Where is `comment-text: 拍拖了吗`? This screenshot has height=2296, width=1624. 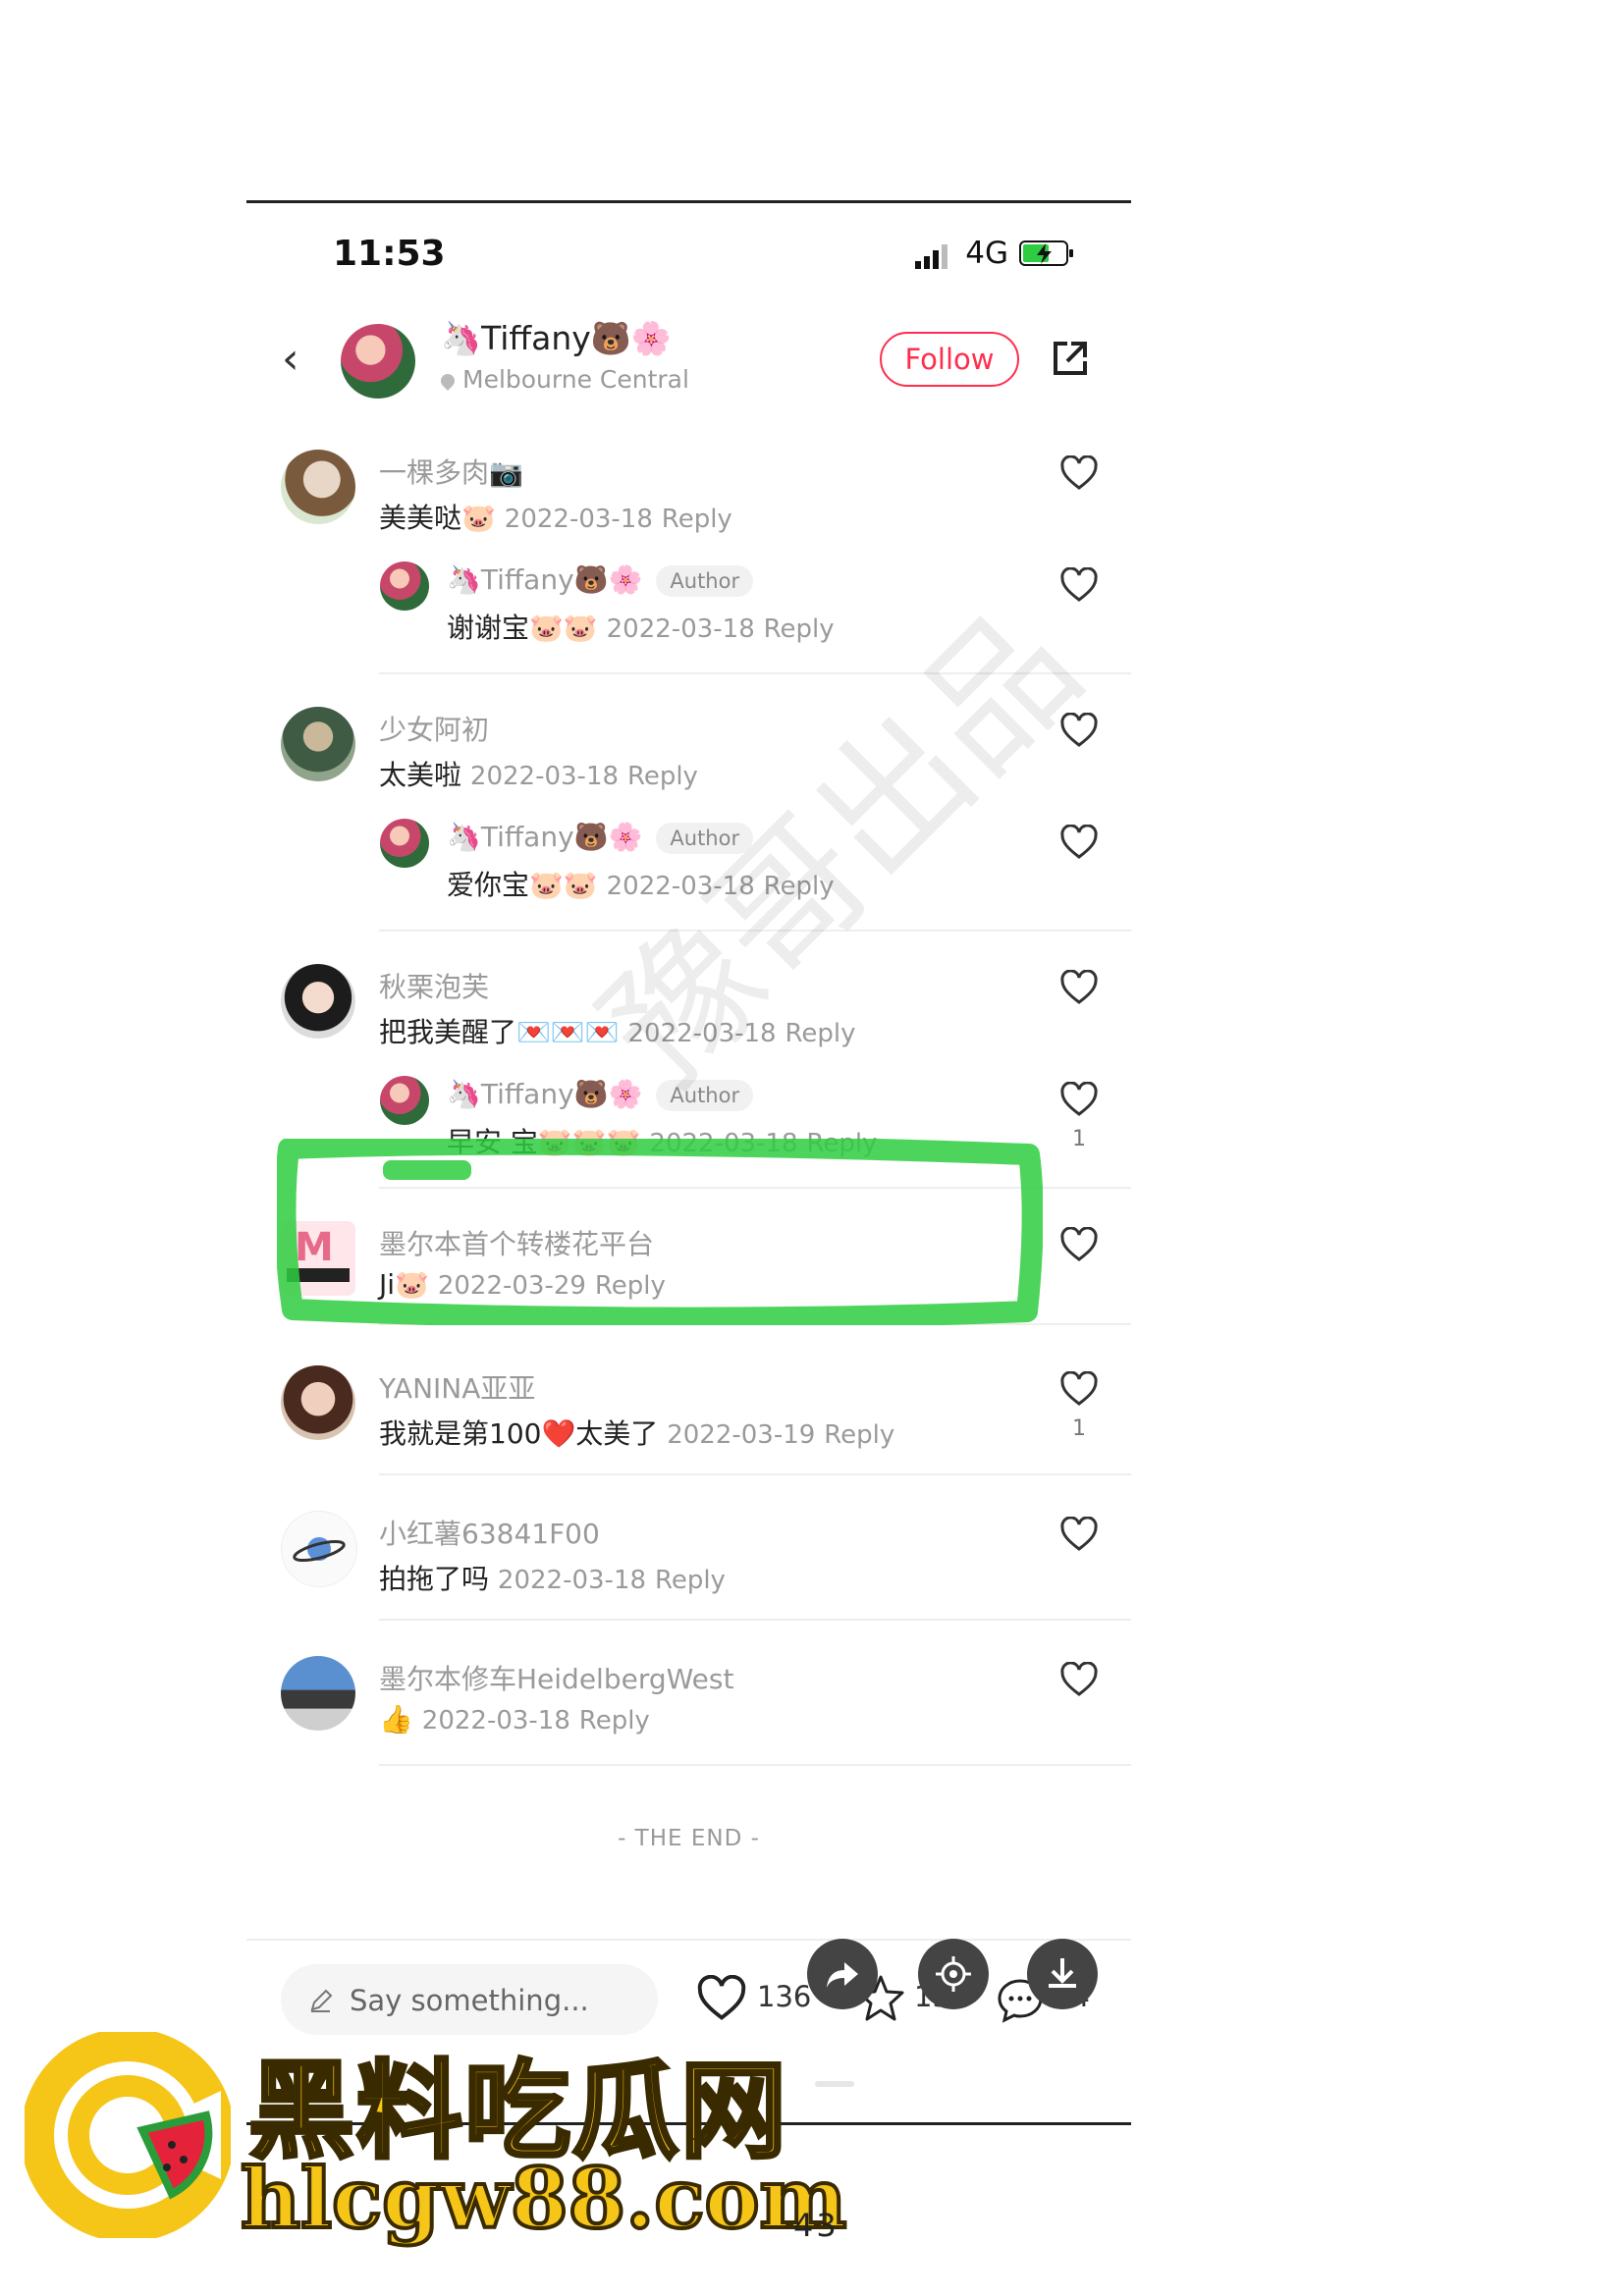
comment-text: 拍拖了吗 is located at coordinates (434, 1579).